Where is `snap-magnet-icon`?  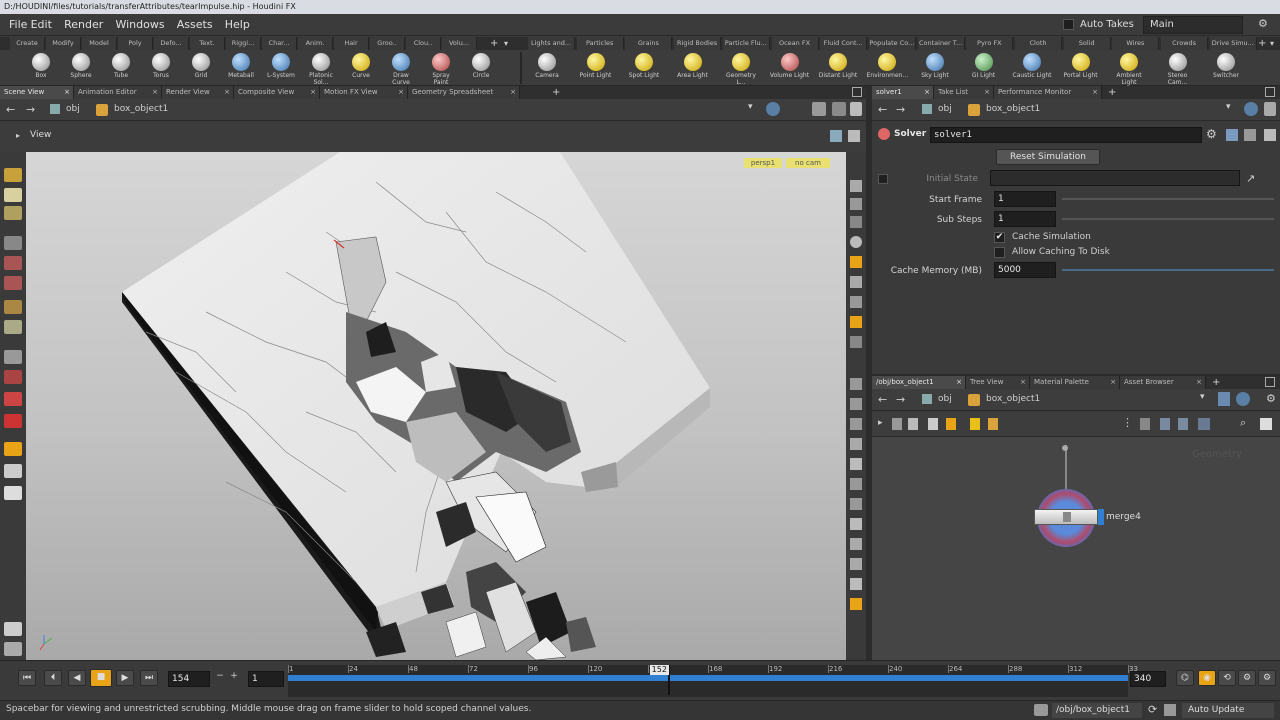
snap-magnet-icon is located at coordinates (13, 421).